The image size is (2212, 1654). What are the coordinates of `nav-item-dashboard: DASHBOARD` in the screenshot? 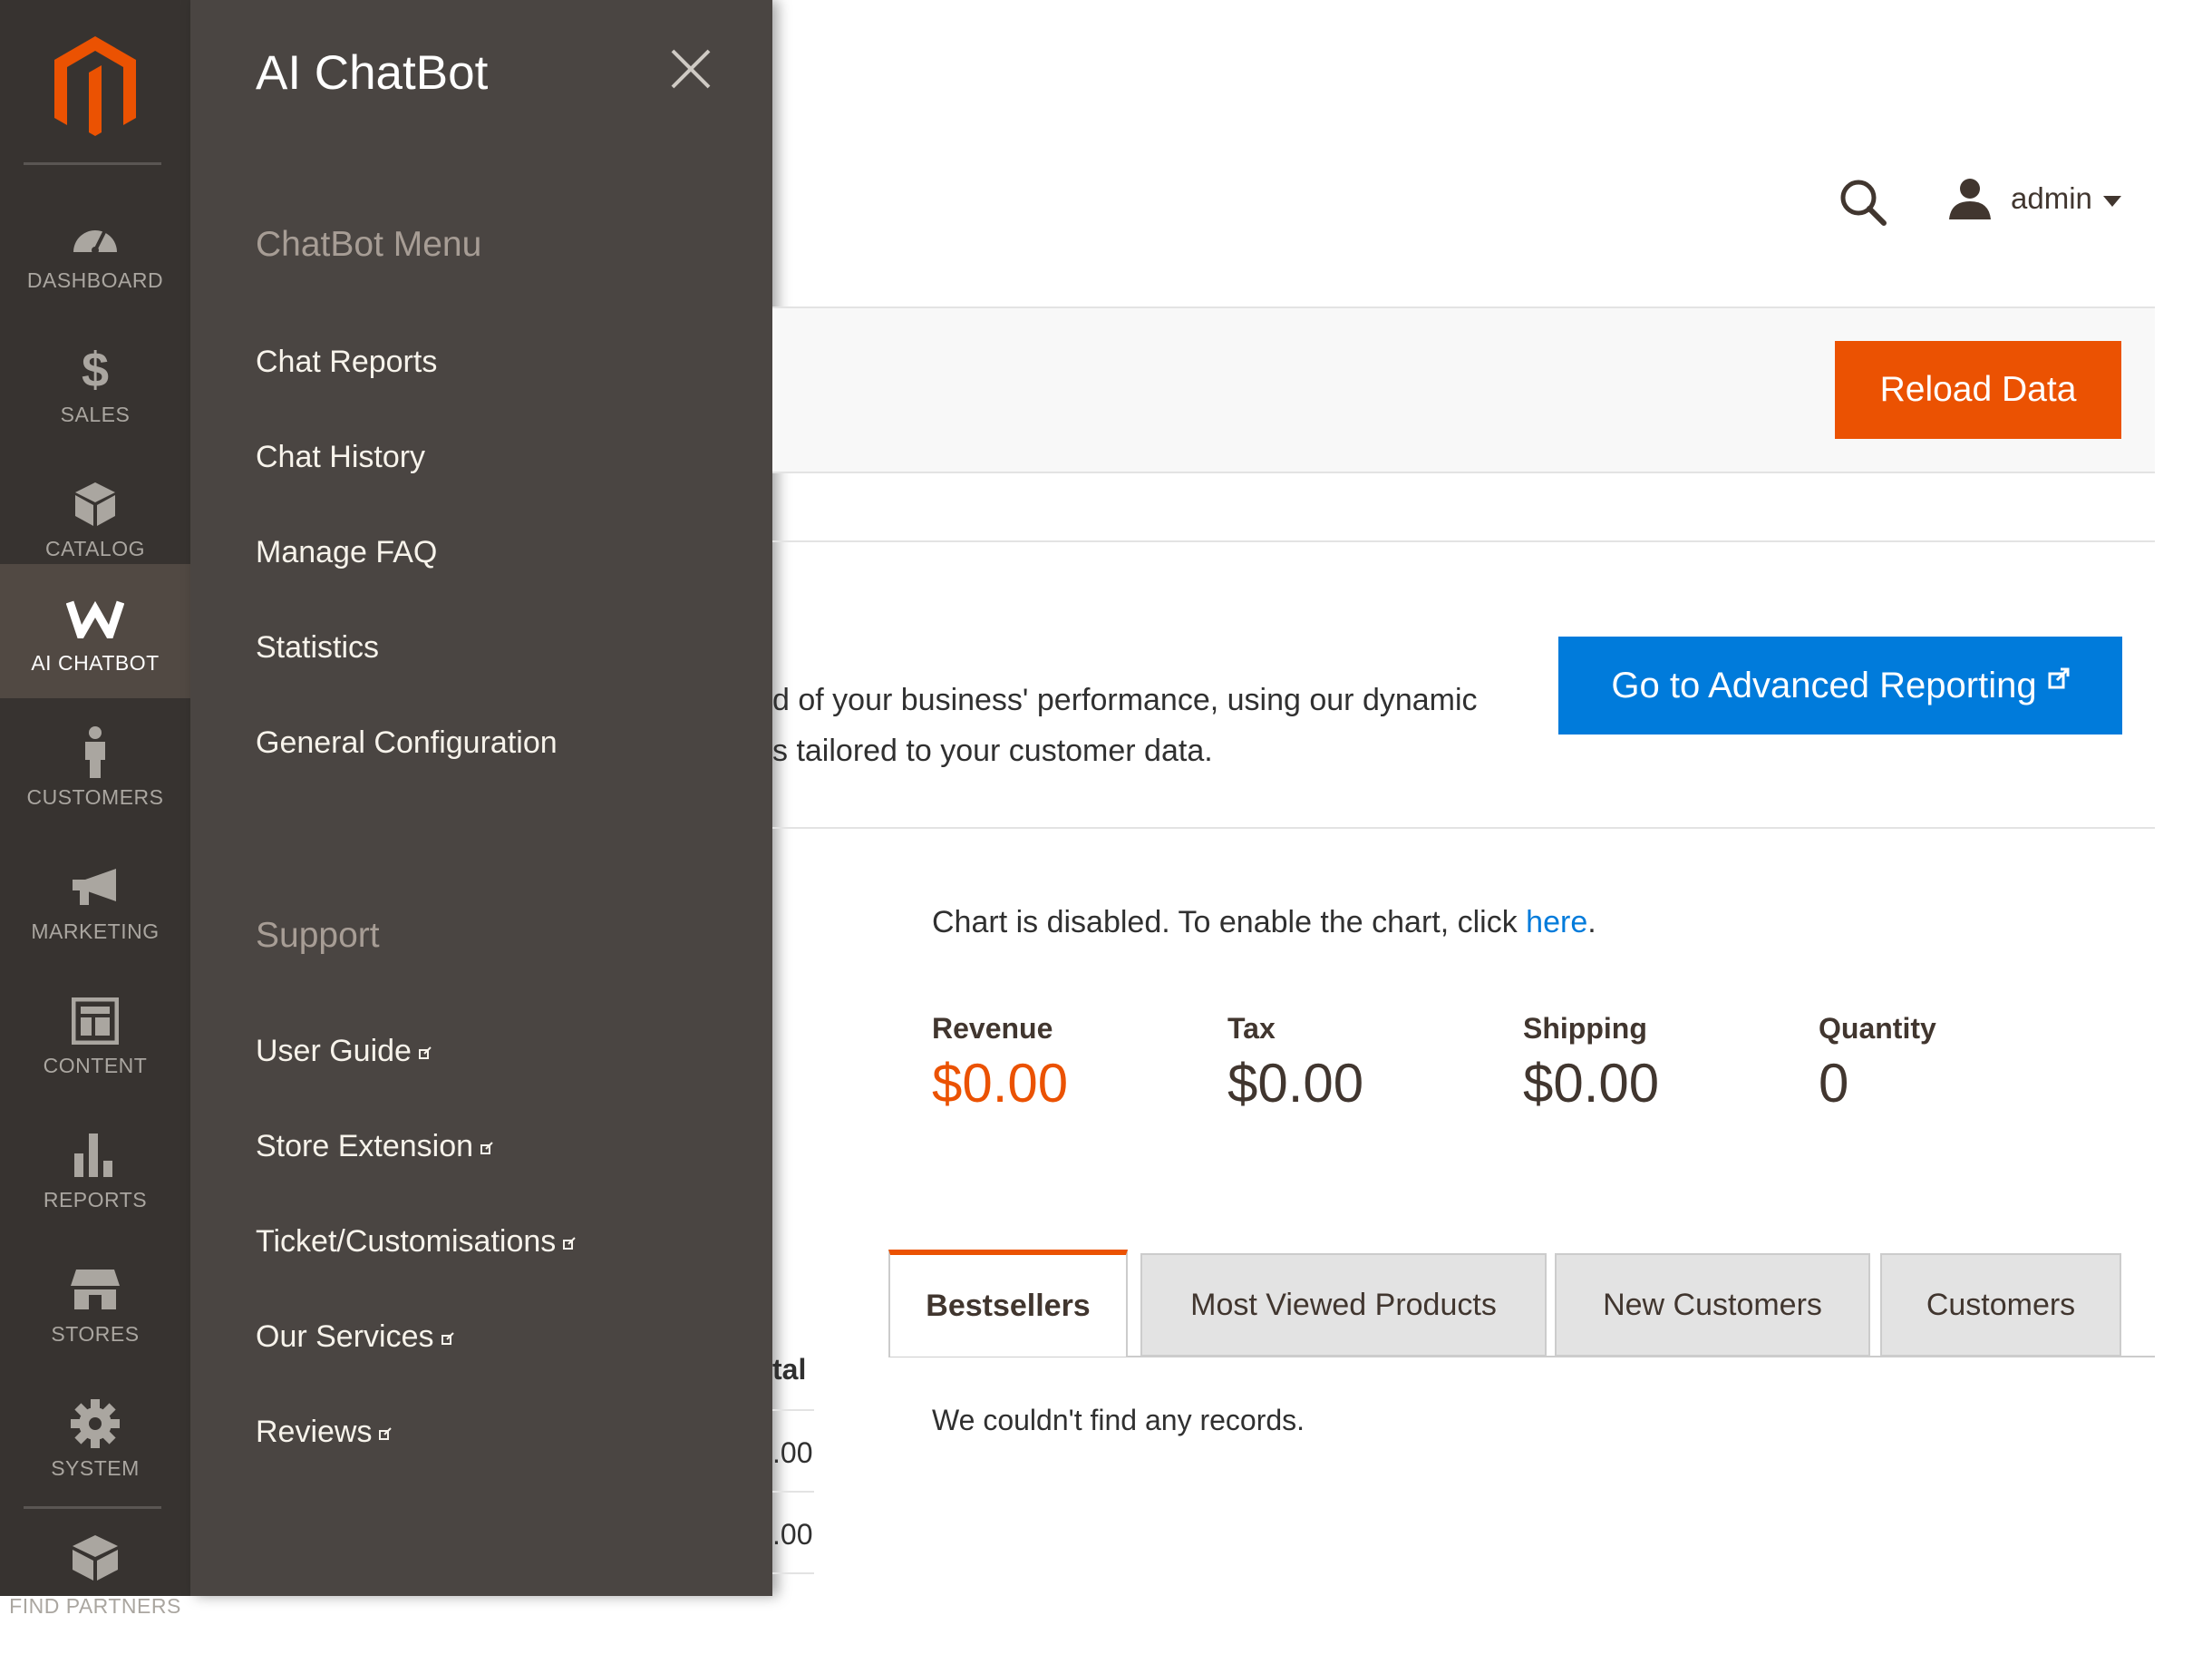 It's located at (95, 249).